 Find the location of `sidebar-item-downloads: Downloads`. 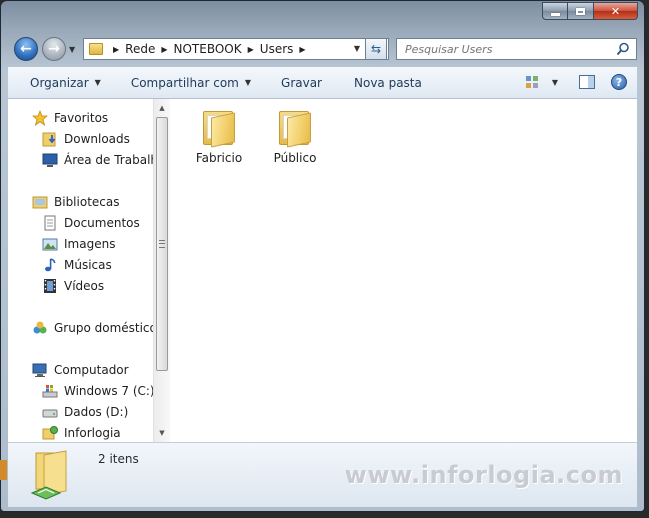

sidebar-item-downloads: Downloads is located at coordinates (86, 139).